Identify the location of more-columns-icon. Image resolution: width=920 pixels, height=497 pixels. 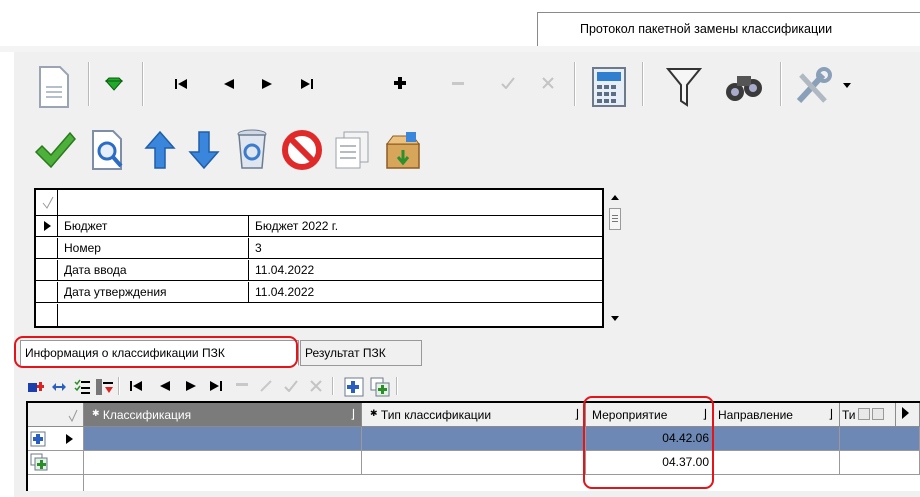
(905, 413).